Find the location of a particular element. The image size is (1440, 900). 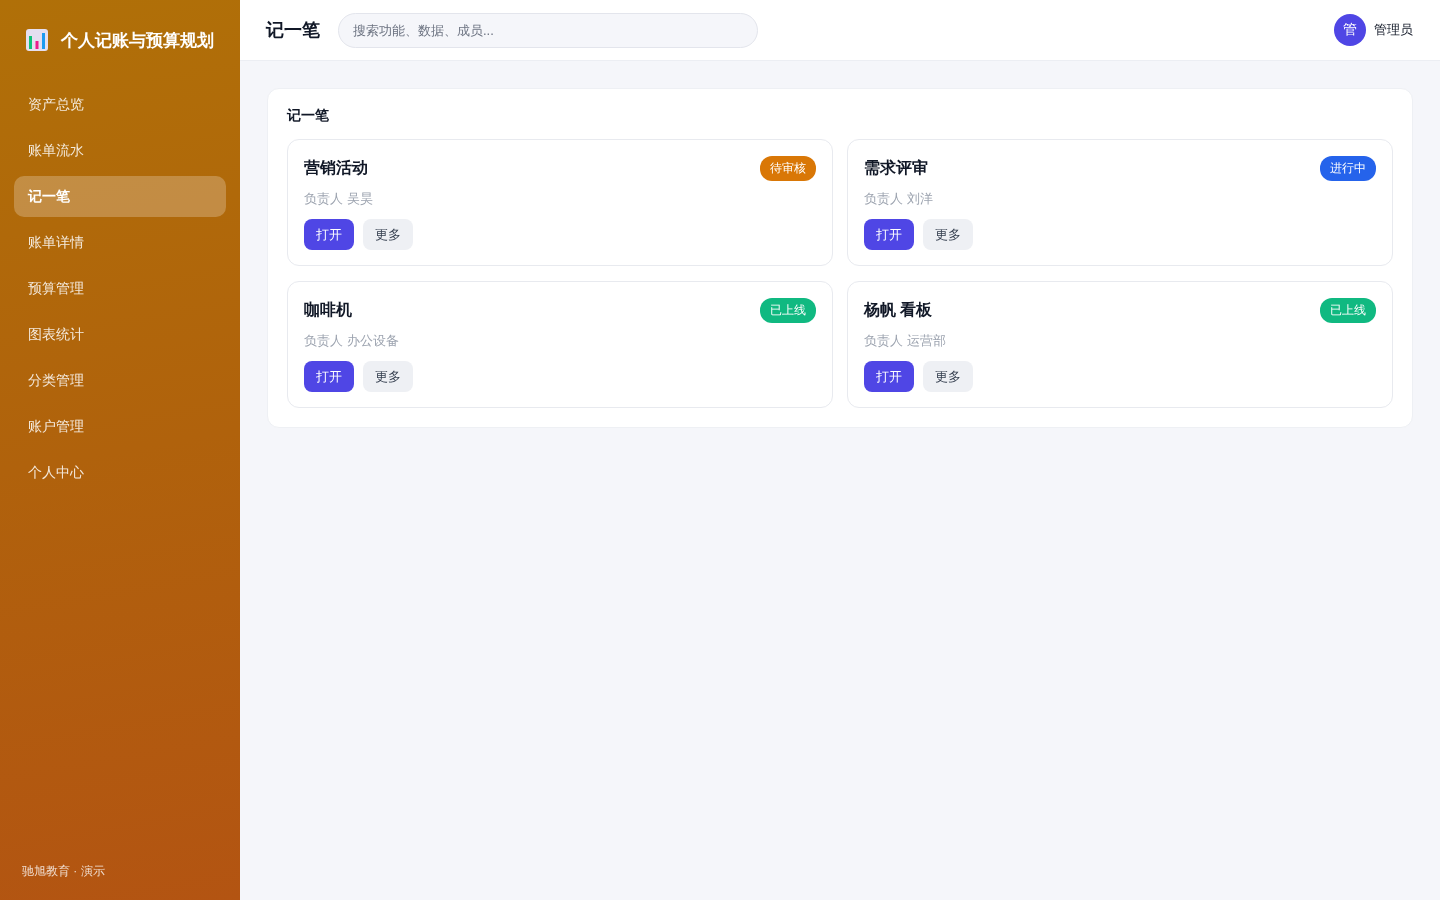

nav-item: 分类管理 is located at coordinates (120, 380).